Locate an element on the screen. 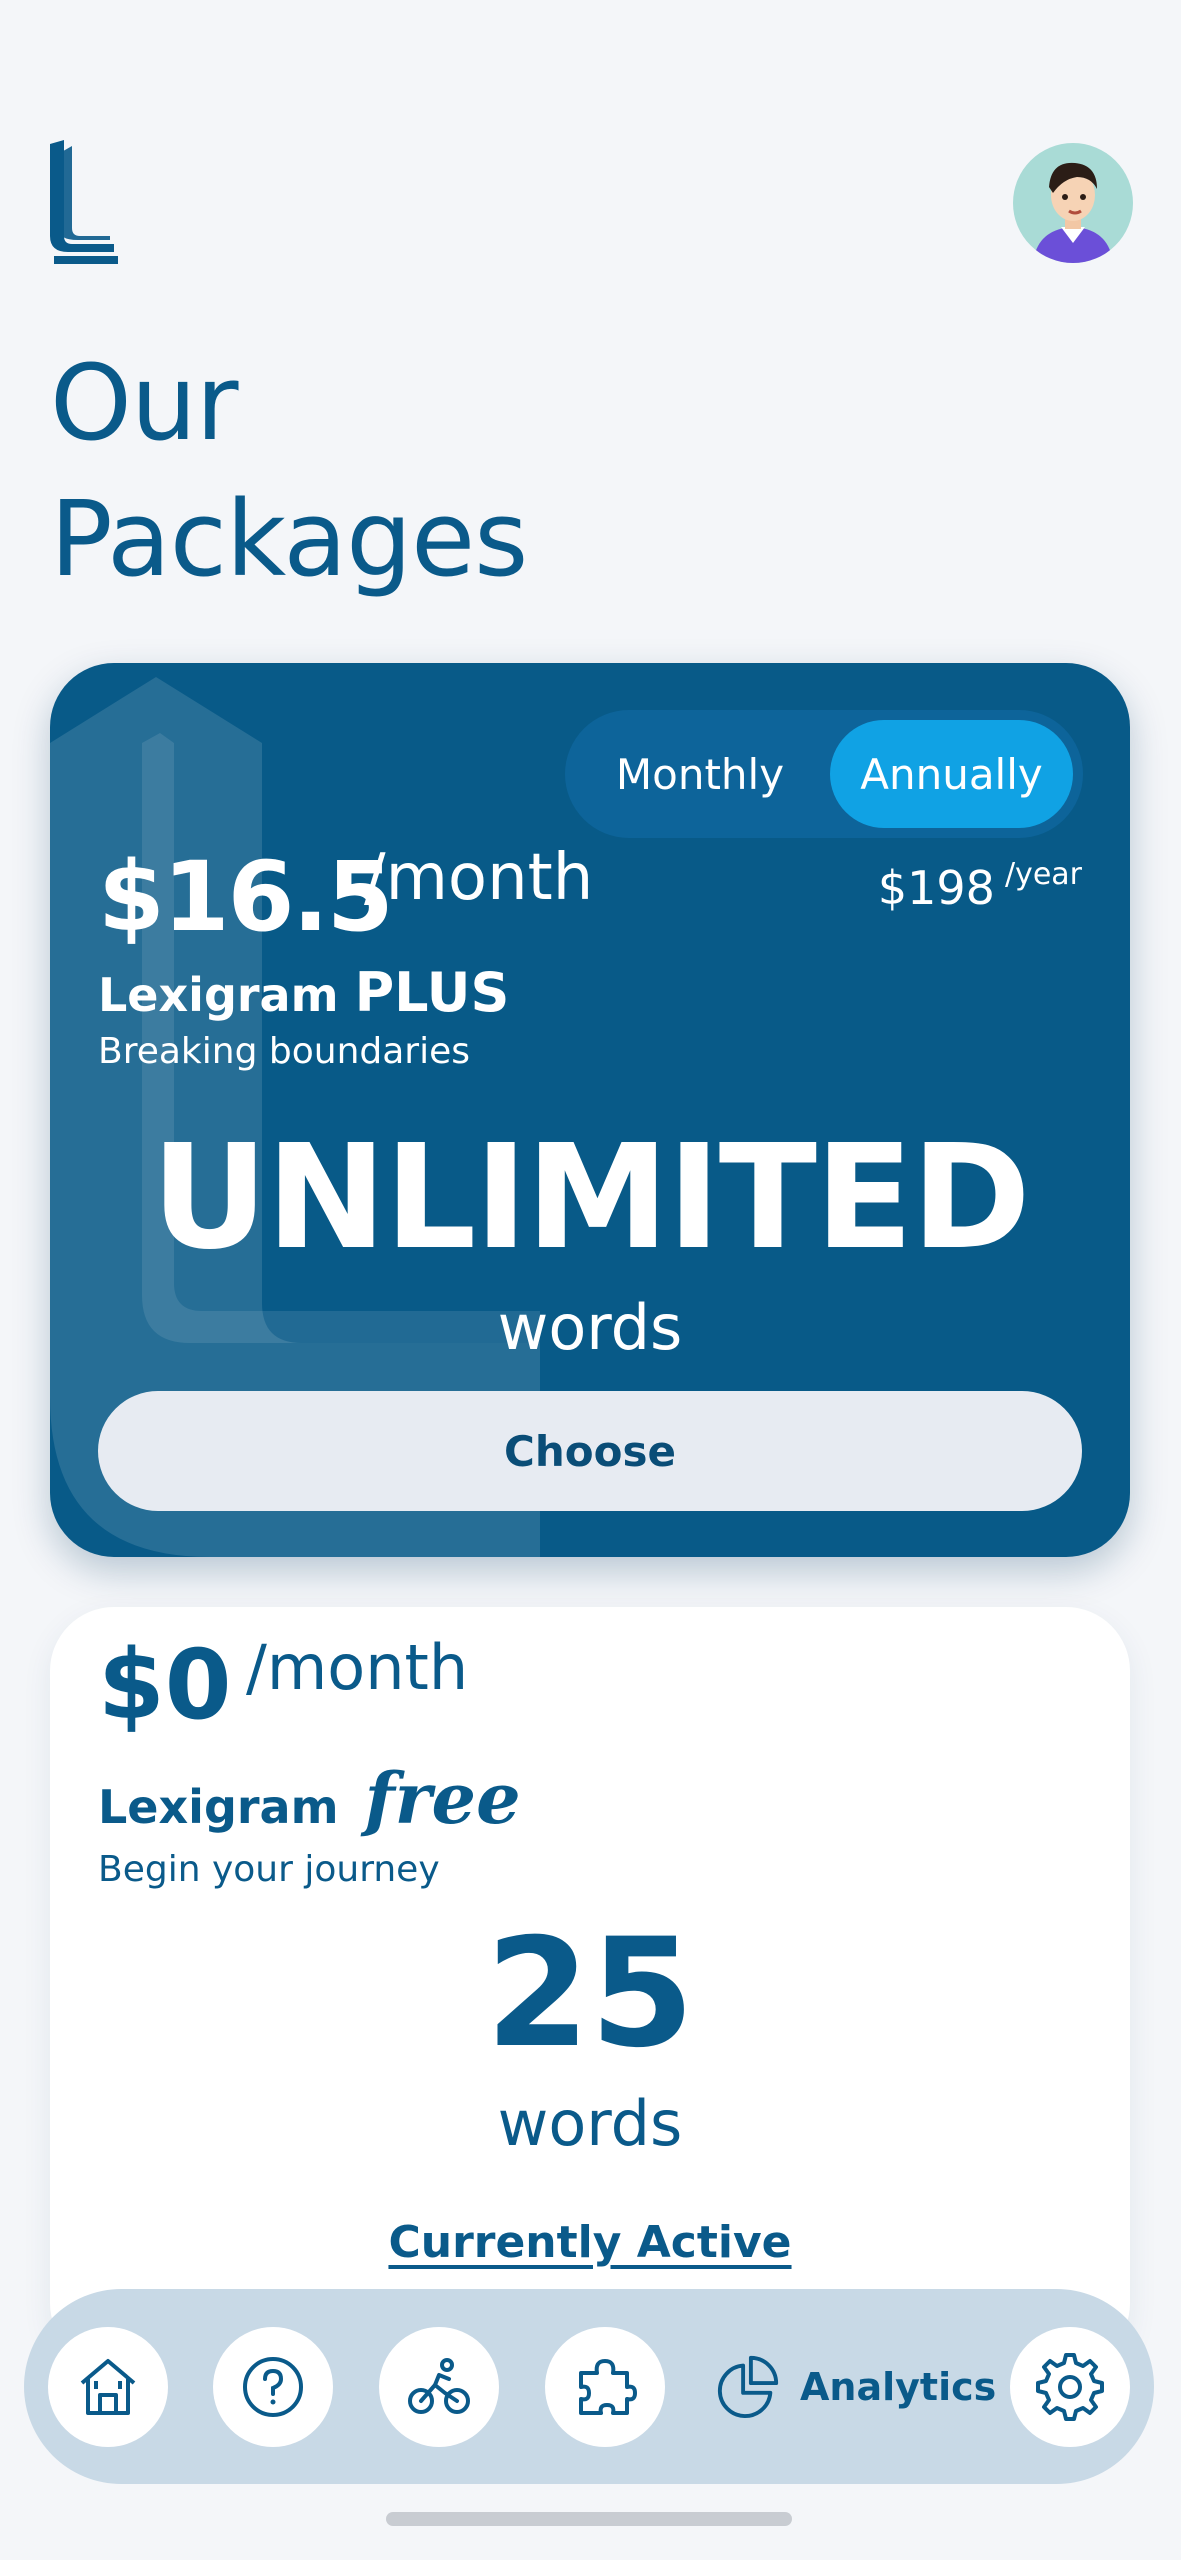 The width and height of the screenshot is (1181, 2560). nav-help-button is located at coordinates (273, 2387).